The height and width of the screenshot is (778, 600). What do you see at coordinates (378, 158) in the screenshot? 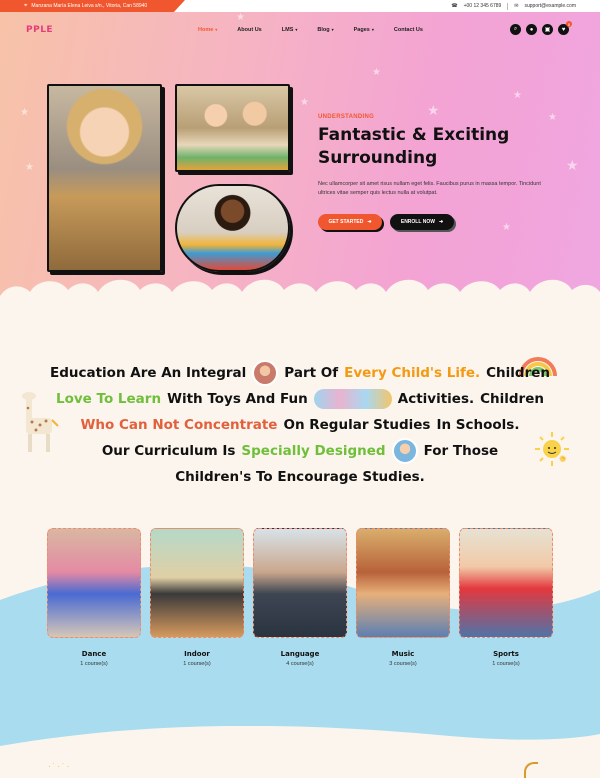
I see `hero-title-line2: Surrounding` at bounding box center [378, 158].